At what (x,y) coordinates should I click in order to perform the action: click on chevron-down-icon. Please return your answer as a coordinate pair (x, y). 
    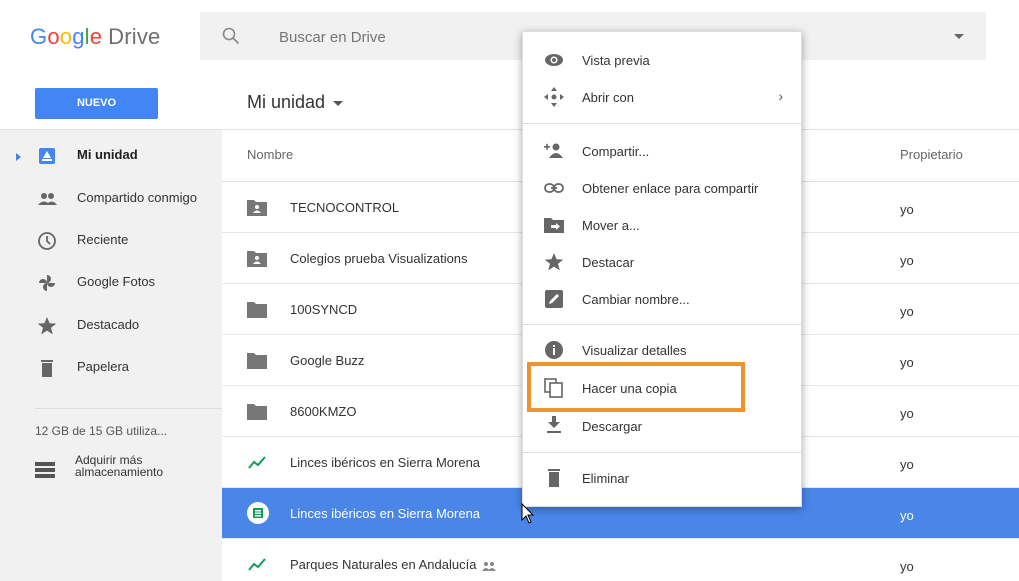
    Looking at the image, I should click on (338, 103).